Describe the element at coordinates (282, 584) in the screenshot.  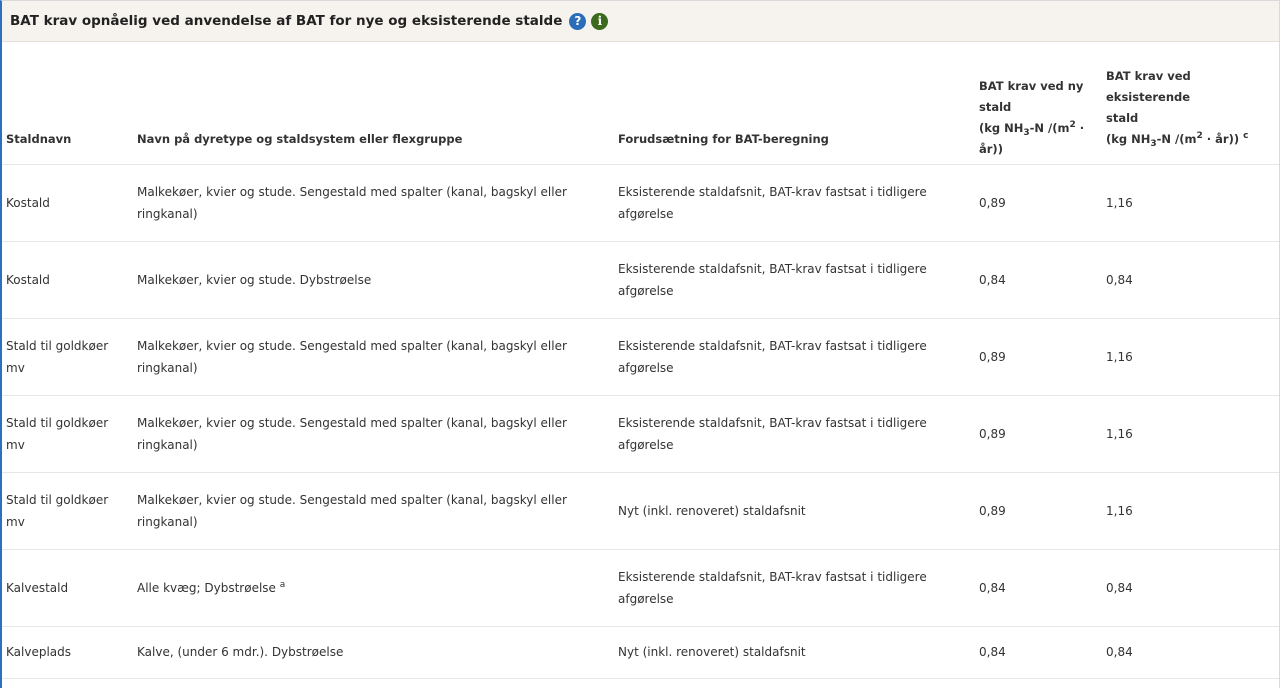
I see `footnote-marker: a` at that location.